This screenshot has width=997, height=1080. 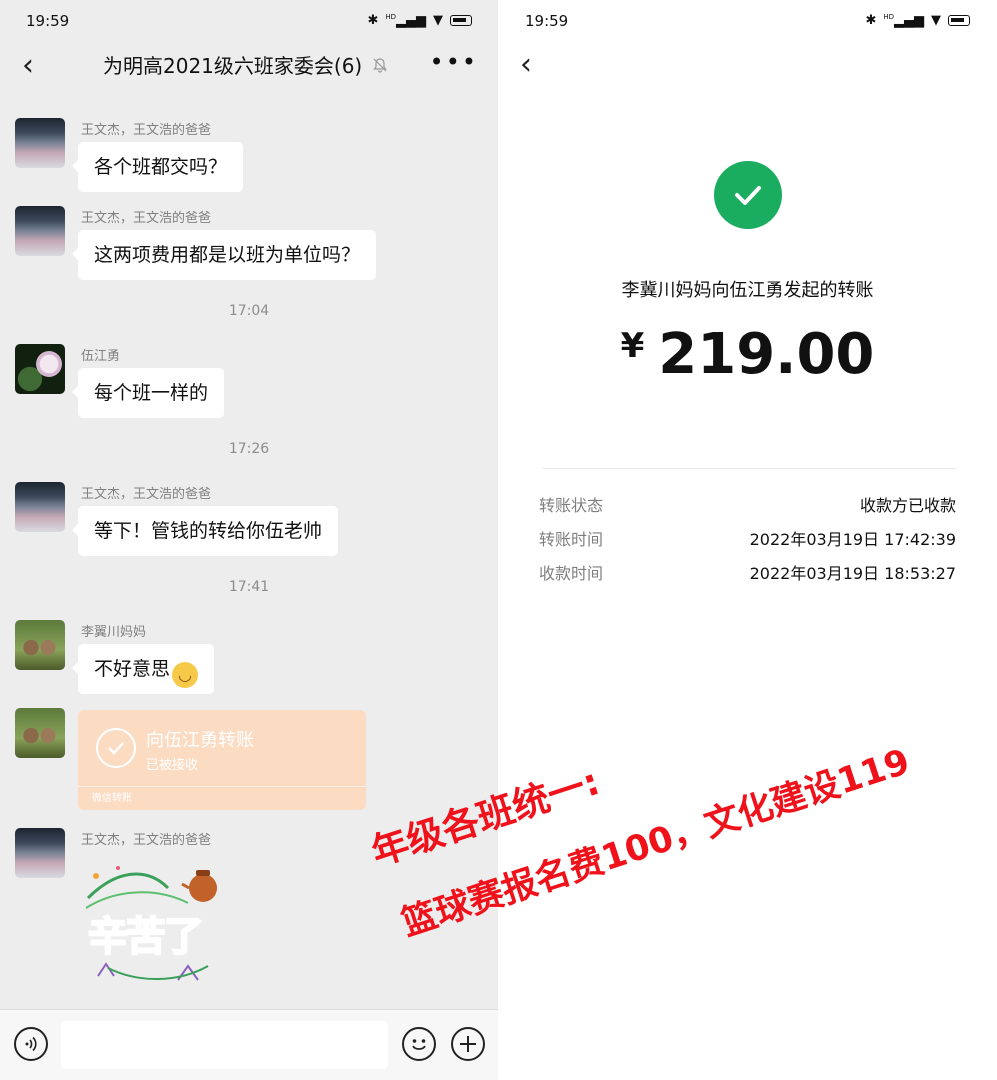 I want to click on plus-icon, so click(x=468, y=1044).